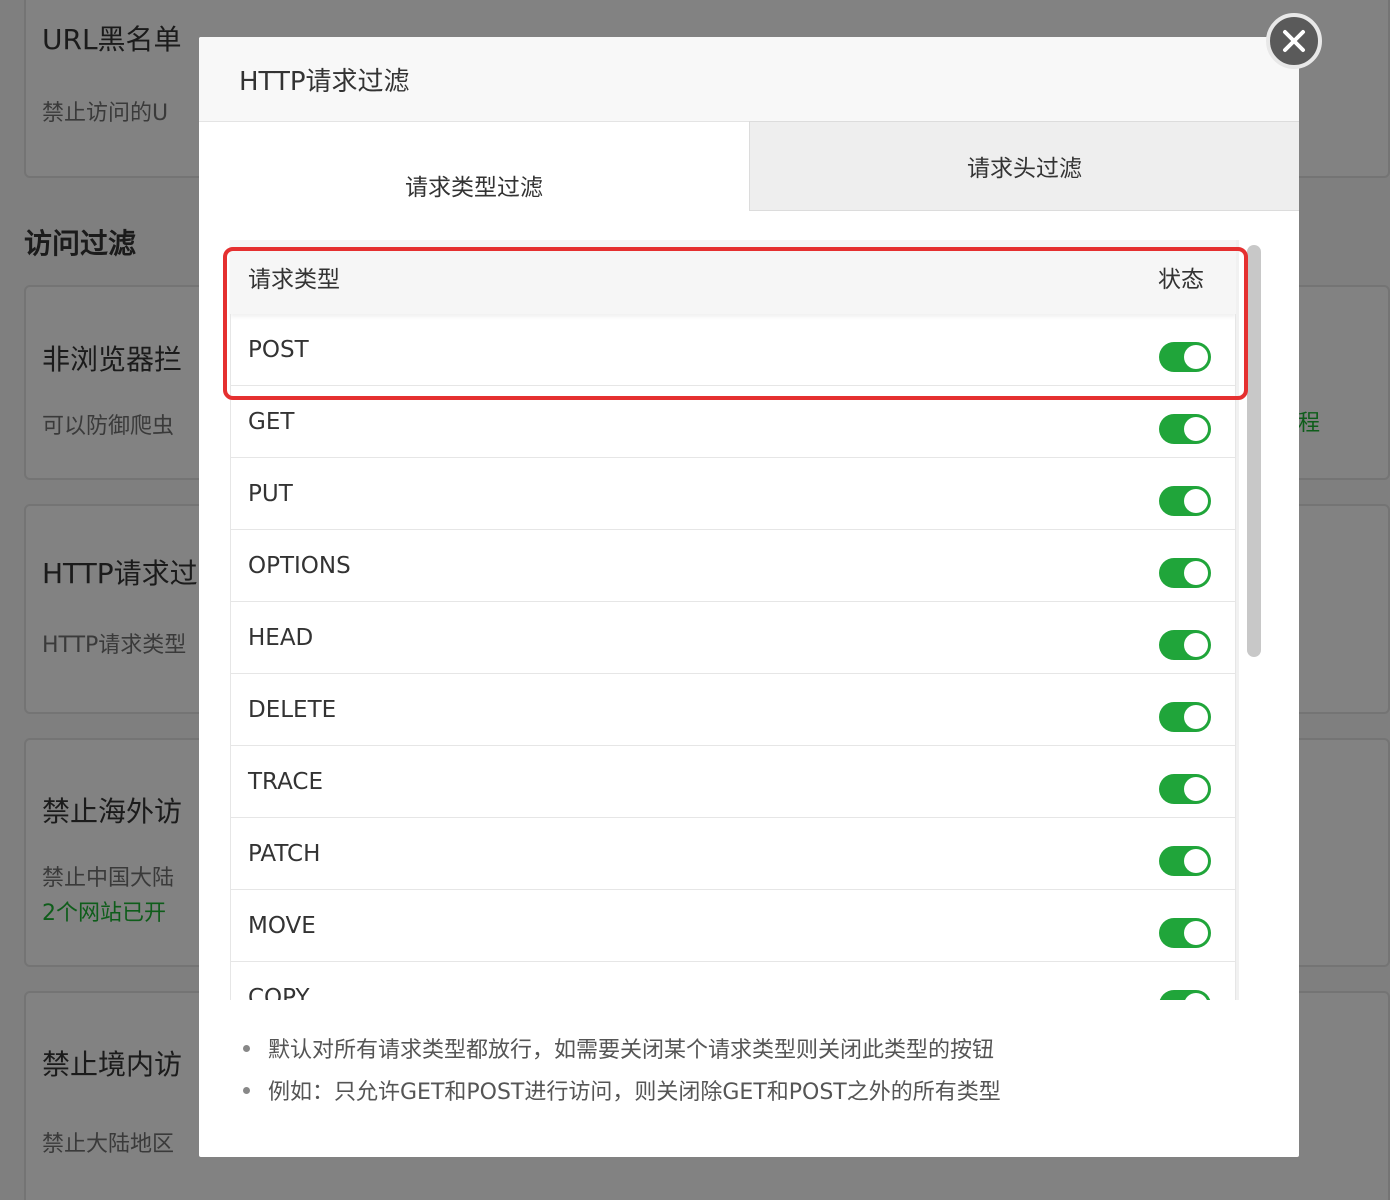 Image resolution: width=1390 pixels, height=1200 pixels. Describe the element at coordinates (749, 79) in the screenshot. I see `modal-header: HTTP请求过滤` at that location.